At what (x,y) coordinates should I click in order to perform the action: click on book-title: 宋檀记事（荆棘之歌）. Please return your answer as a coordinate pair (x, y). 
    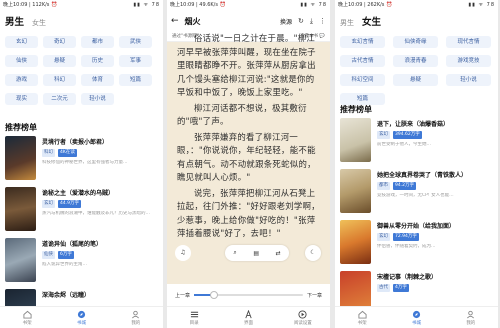
    Looking at the image, I should click on (407, 277).